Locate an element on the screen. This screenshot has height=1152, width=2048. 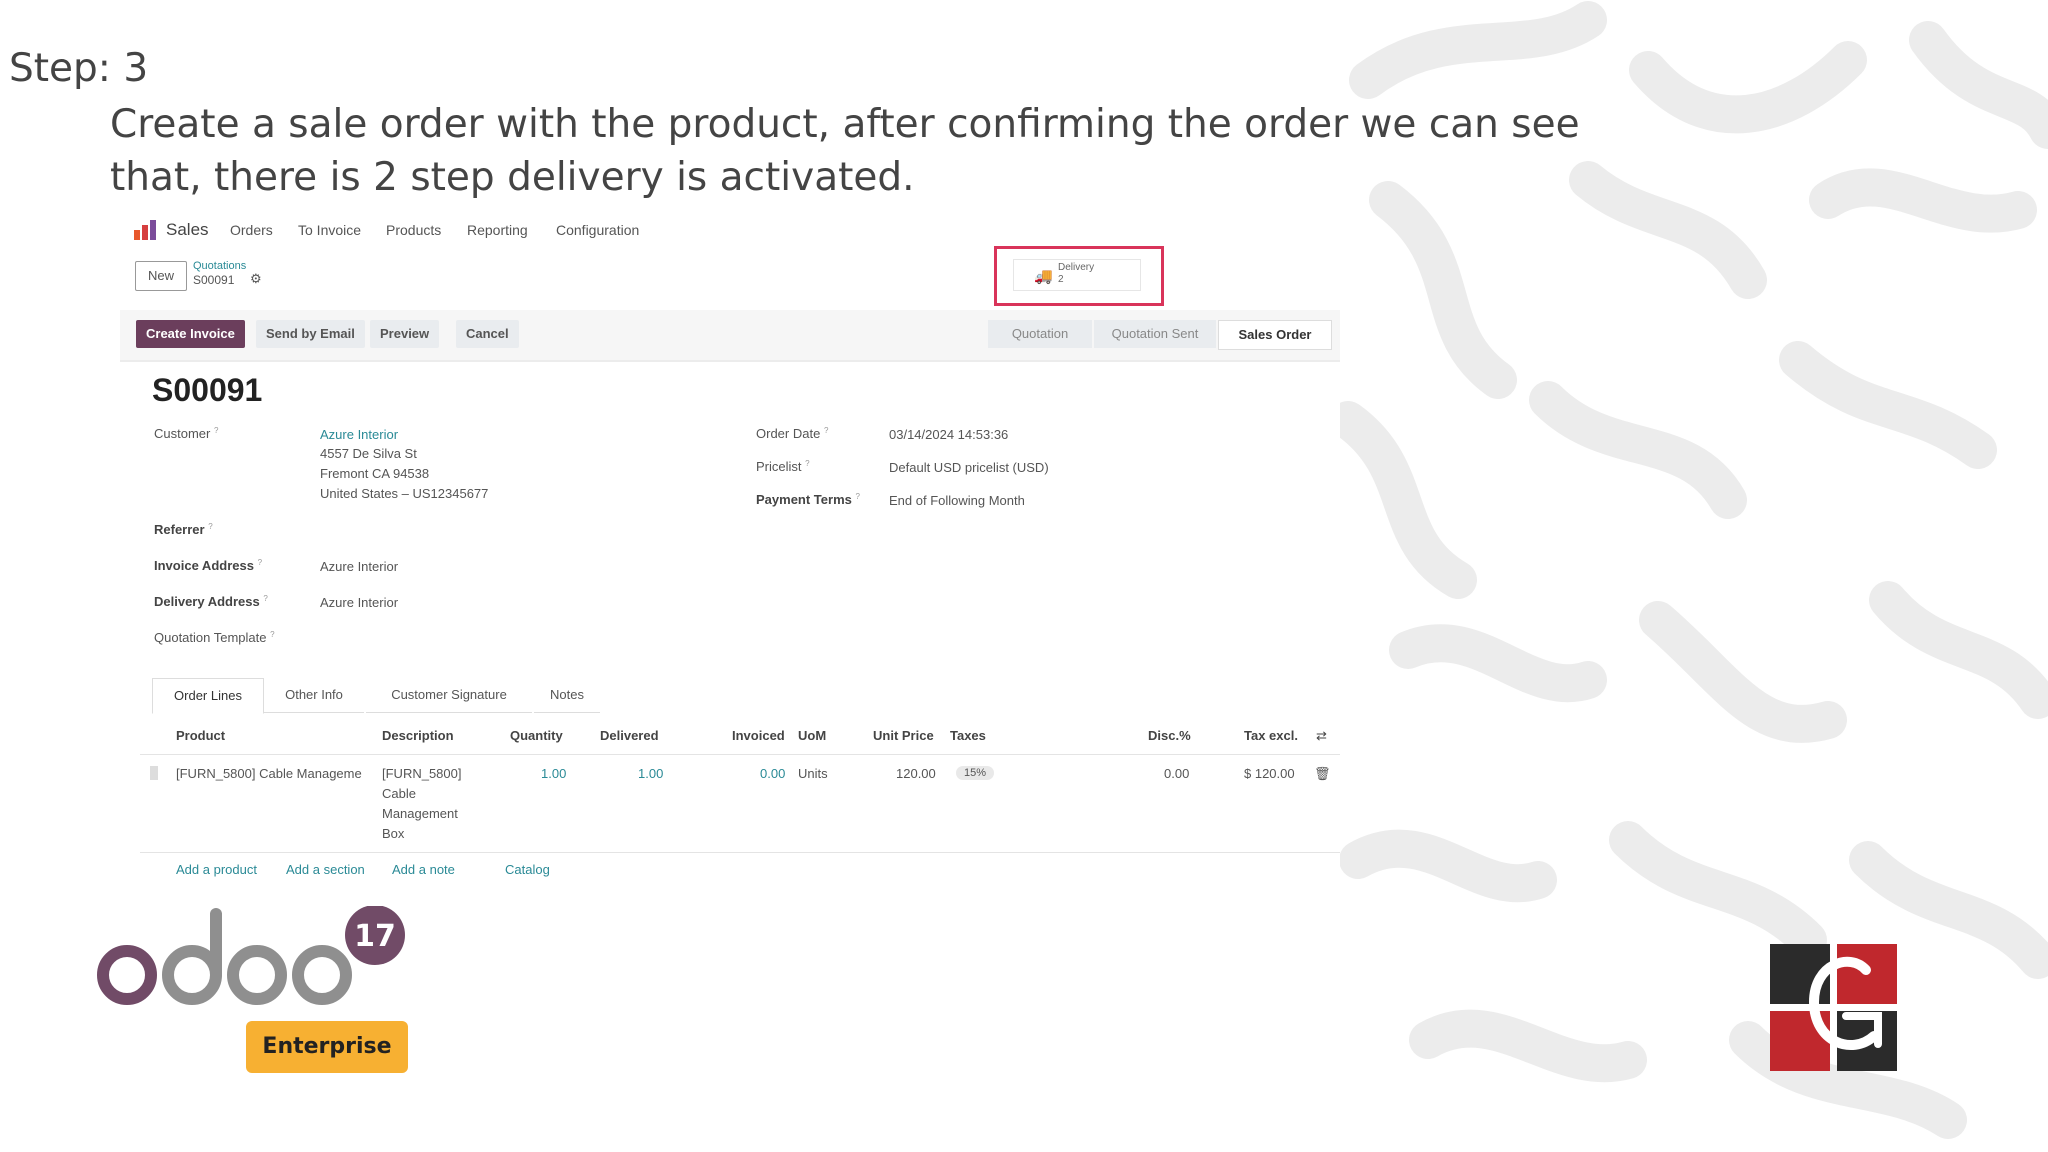
row-quantity: 1.00 is located at coordinates (553, 773).